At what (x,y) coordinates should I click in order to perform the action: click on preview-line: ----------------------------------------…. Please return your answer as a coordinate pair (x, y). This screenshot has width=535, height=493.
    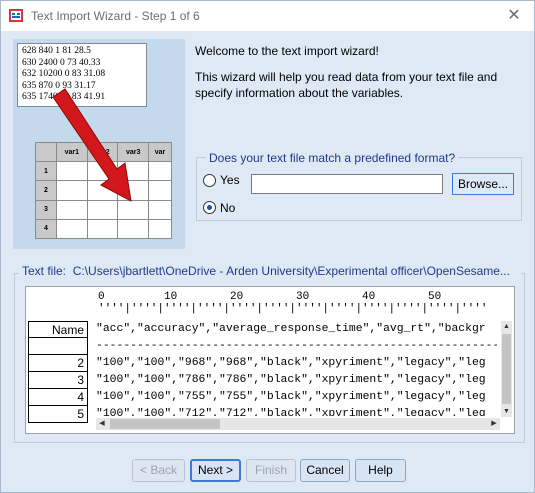
    Looking at the image, I should click on (296, 346).